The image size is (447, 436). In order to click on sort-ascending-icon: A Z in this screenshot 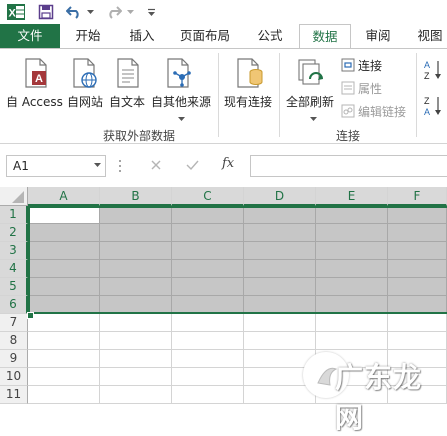, I will do `click(433, 70)`.